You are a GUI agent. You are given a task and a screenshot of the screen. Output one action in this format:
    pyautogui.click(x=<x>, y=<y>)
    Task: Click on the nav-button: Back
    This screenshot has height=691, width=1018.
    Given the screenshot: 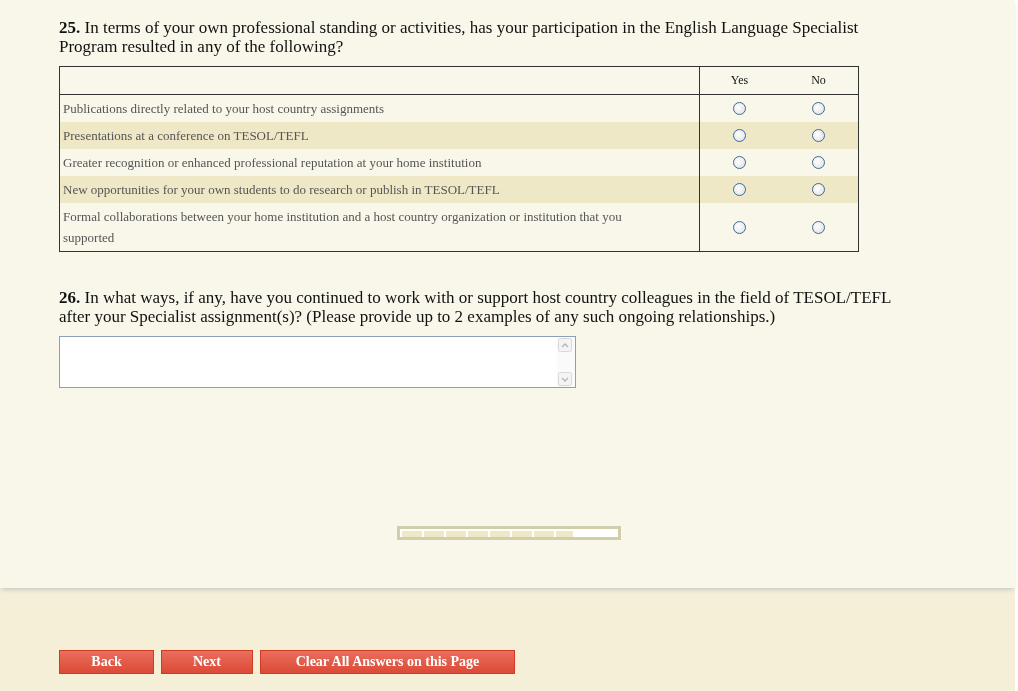 What is the action you would take?
    pyautogui.click(x=106, y=662)
    